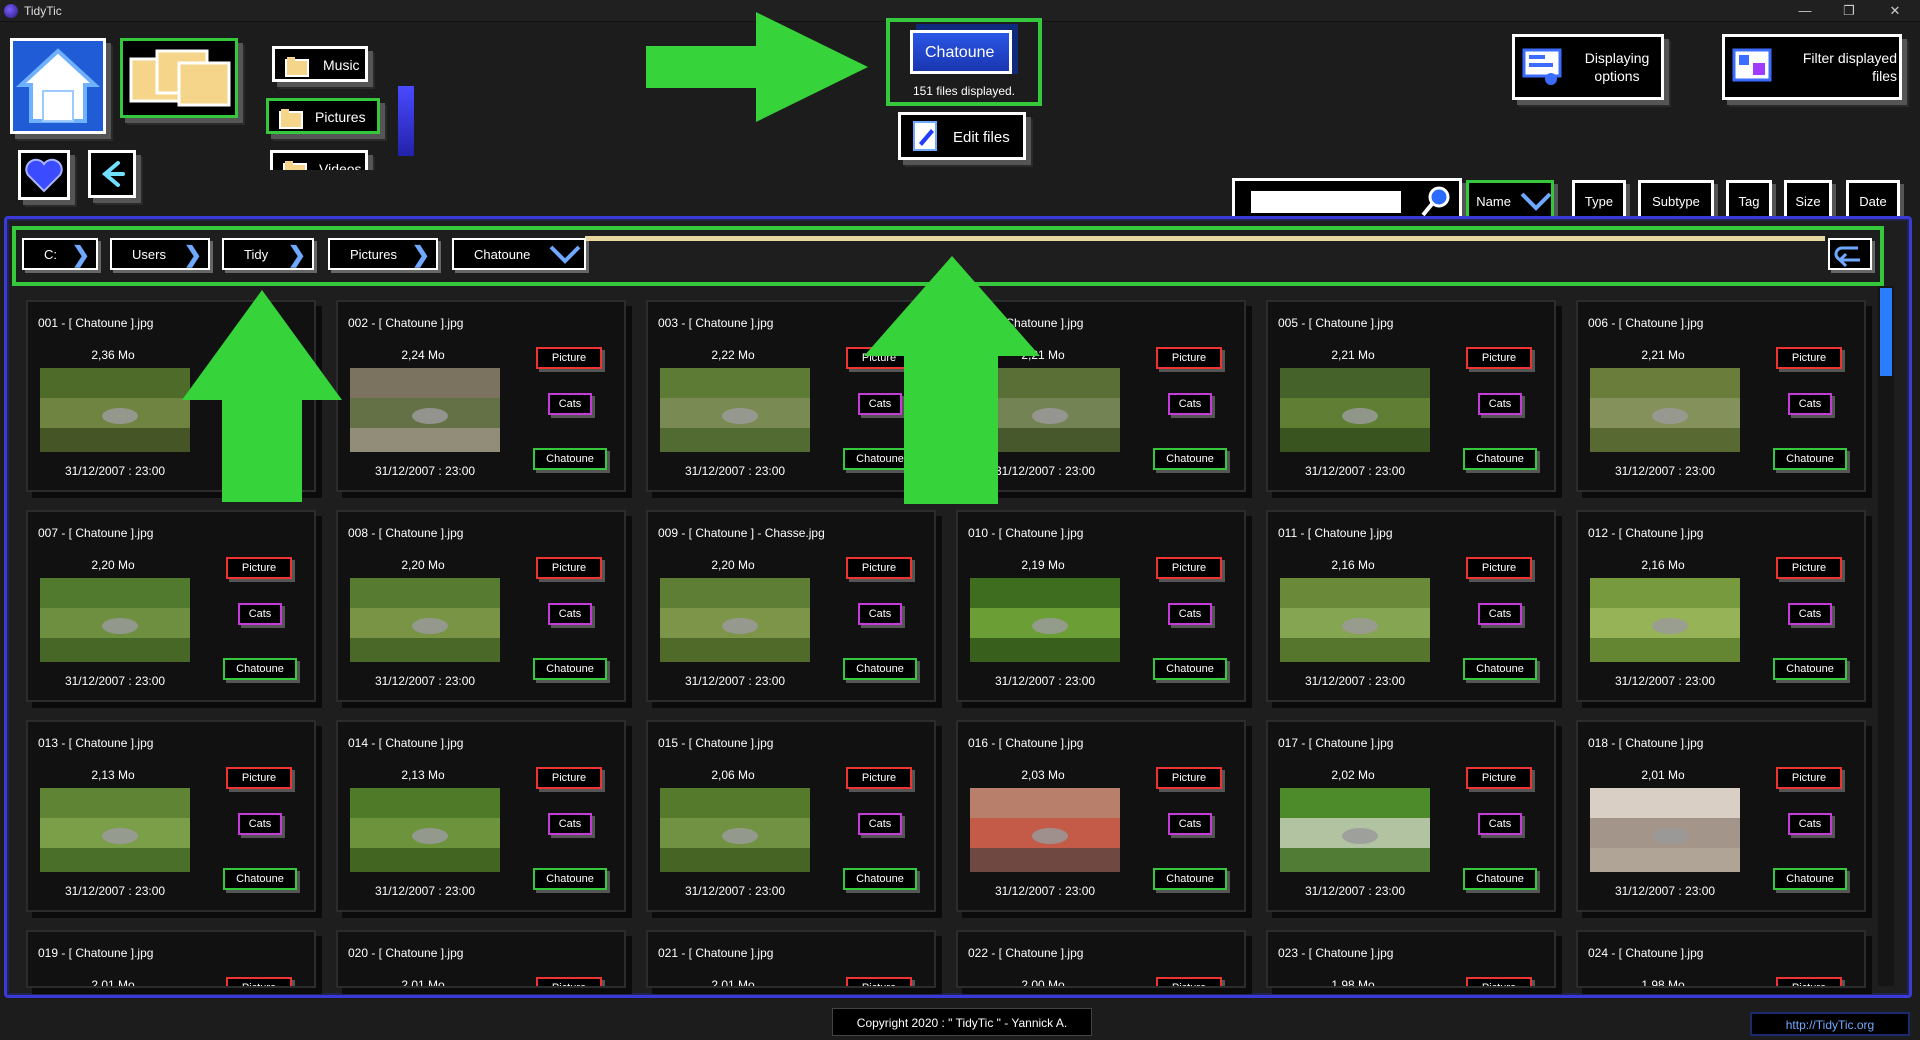 The image size is (1920, 1040). I want to click on current-folder-button: Chatoune, so click(961, 52).